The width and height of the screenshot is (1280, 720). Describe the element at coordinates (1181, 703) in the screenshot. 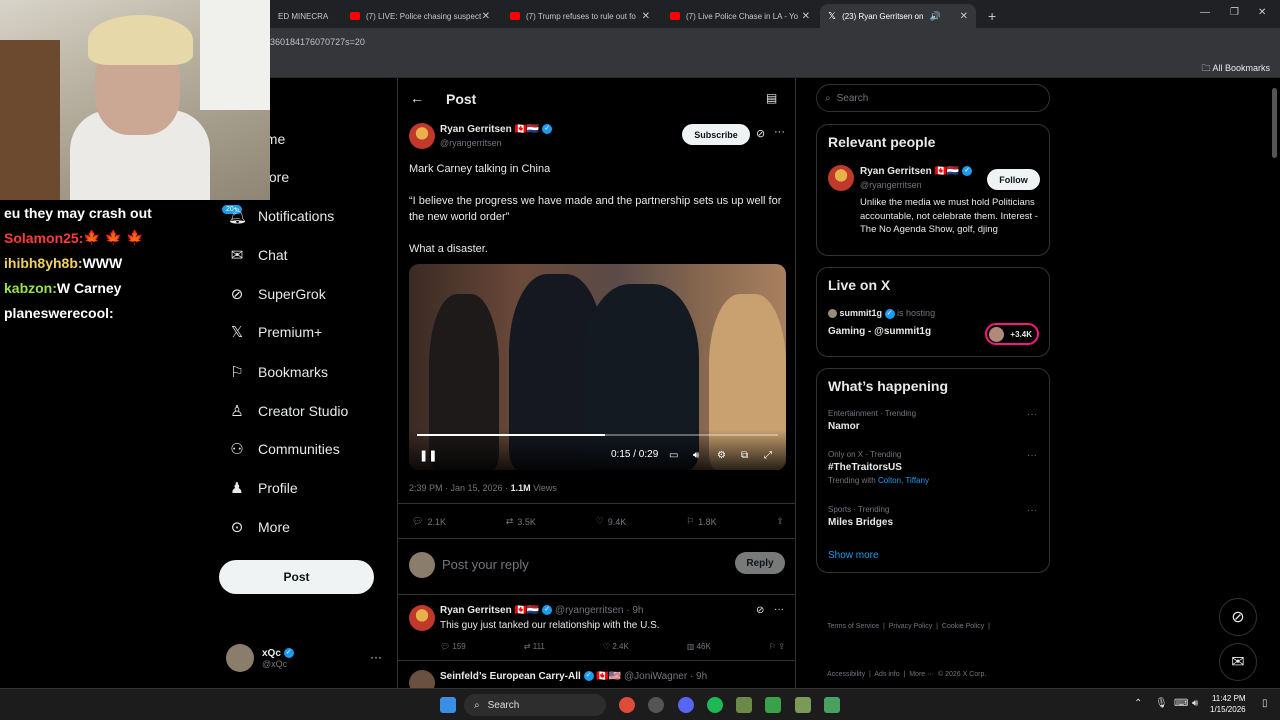

I see `network-icon: ⌨` at that location.